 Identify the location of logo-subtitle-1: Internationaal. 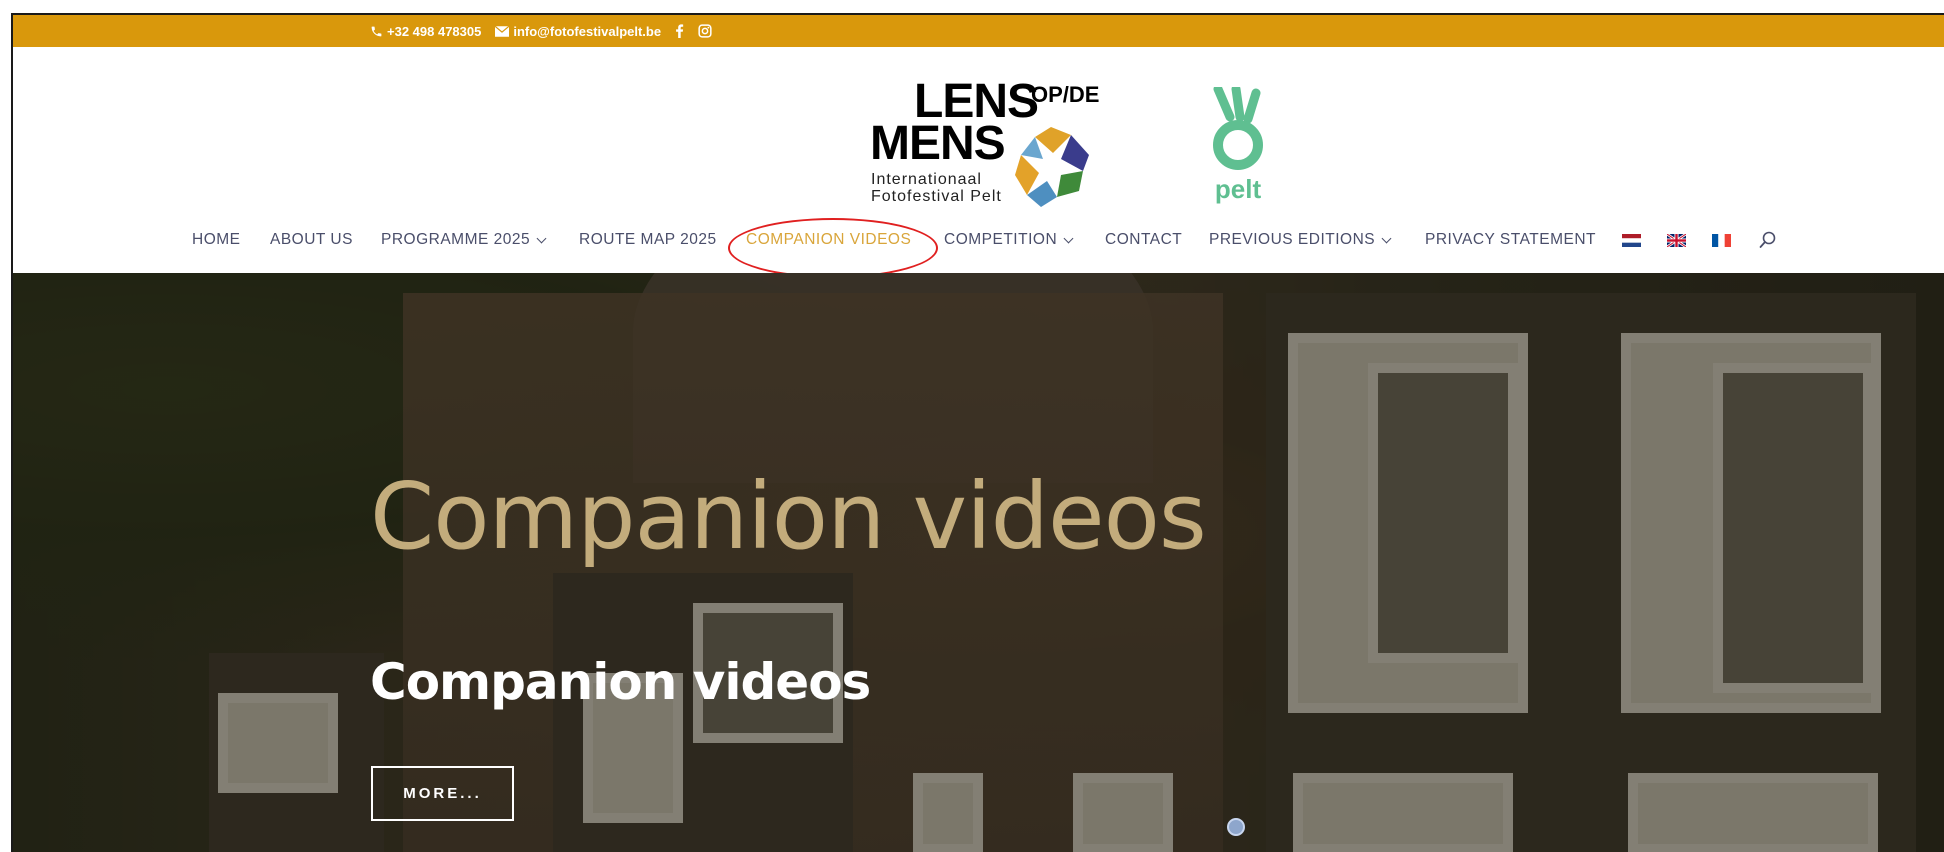
(926, 179).